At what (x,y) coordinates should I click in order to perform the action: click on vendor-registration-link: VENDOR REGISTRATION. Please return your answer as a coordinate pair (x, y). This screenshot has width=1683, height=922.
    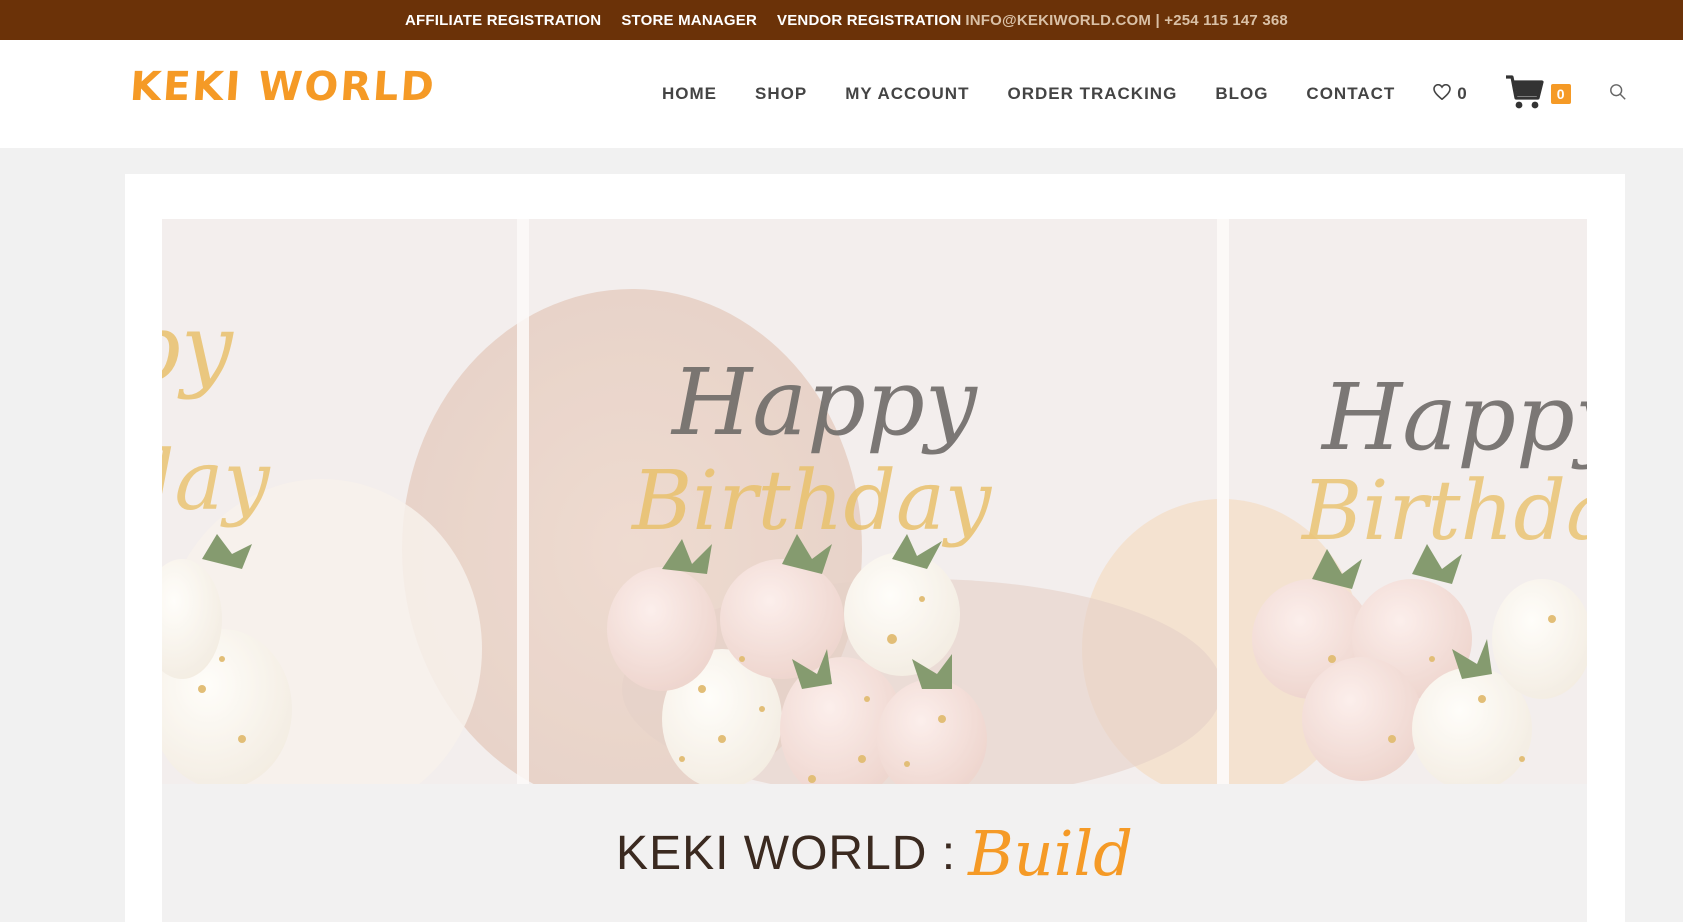
    Looking at the image, I should click on (869, 20).